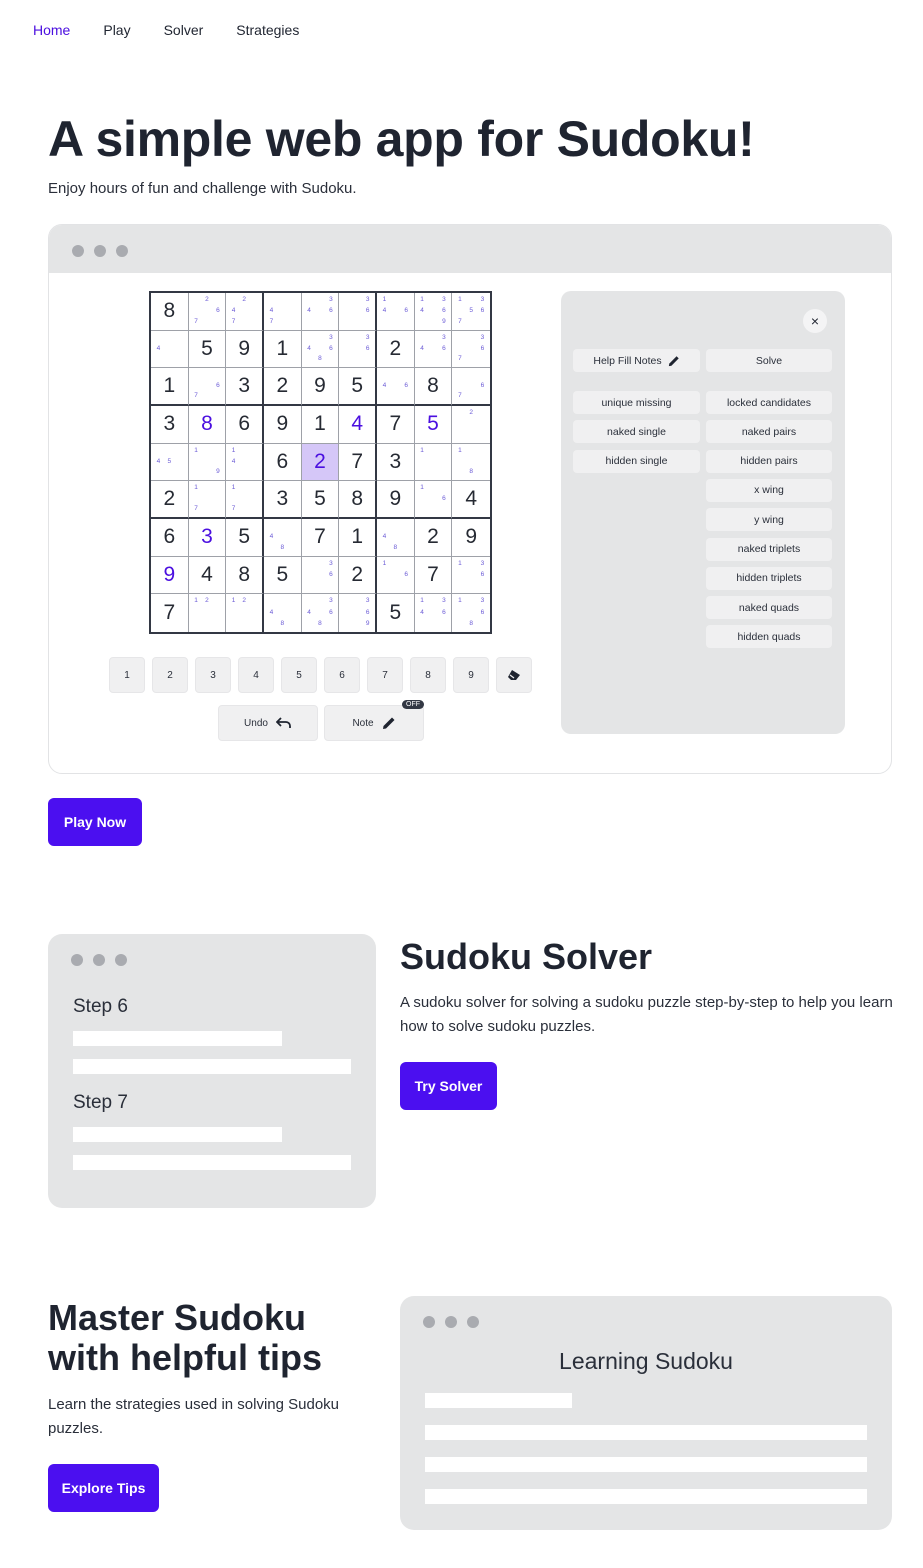 Image resolution: width=923 pixels, height=1568 pixels. I want to click on strategy-button: x wing, so click(769, 490).